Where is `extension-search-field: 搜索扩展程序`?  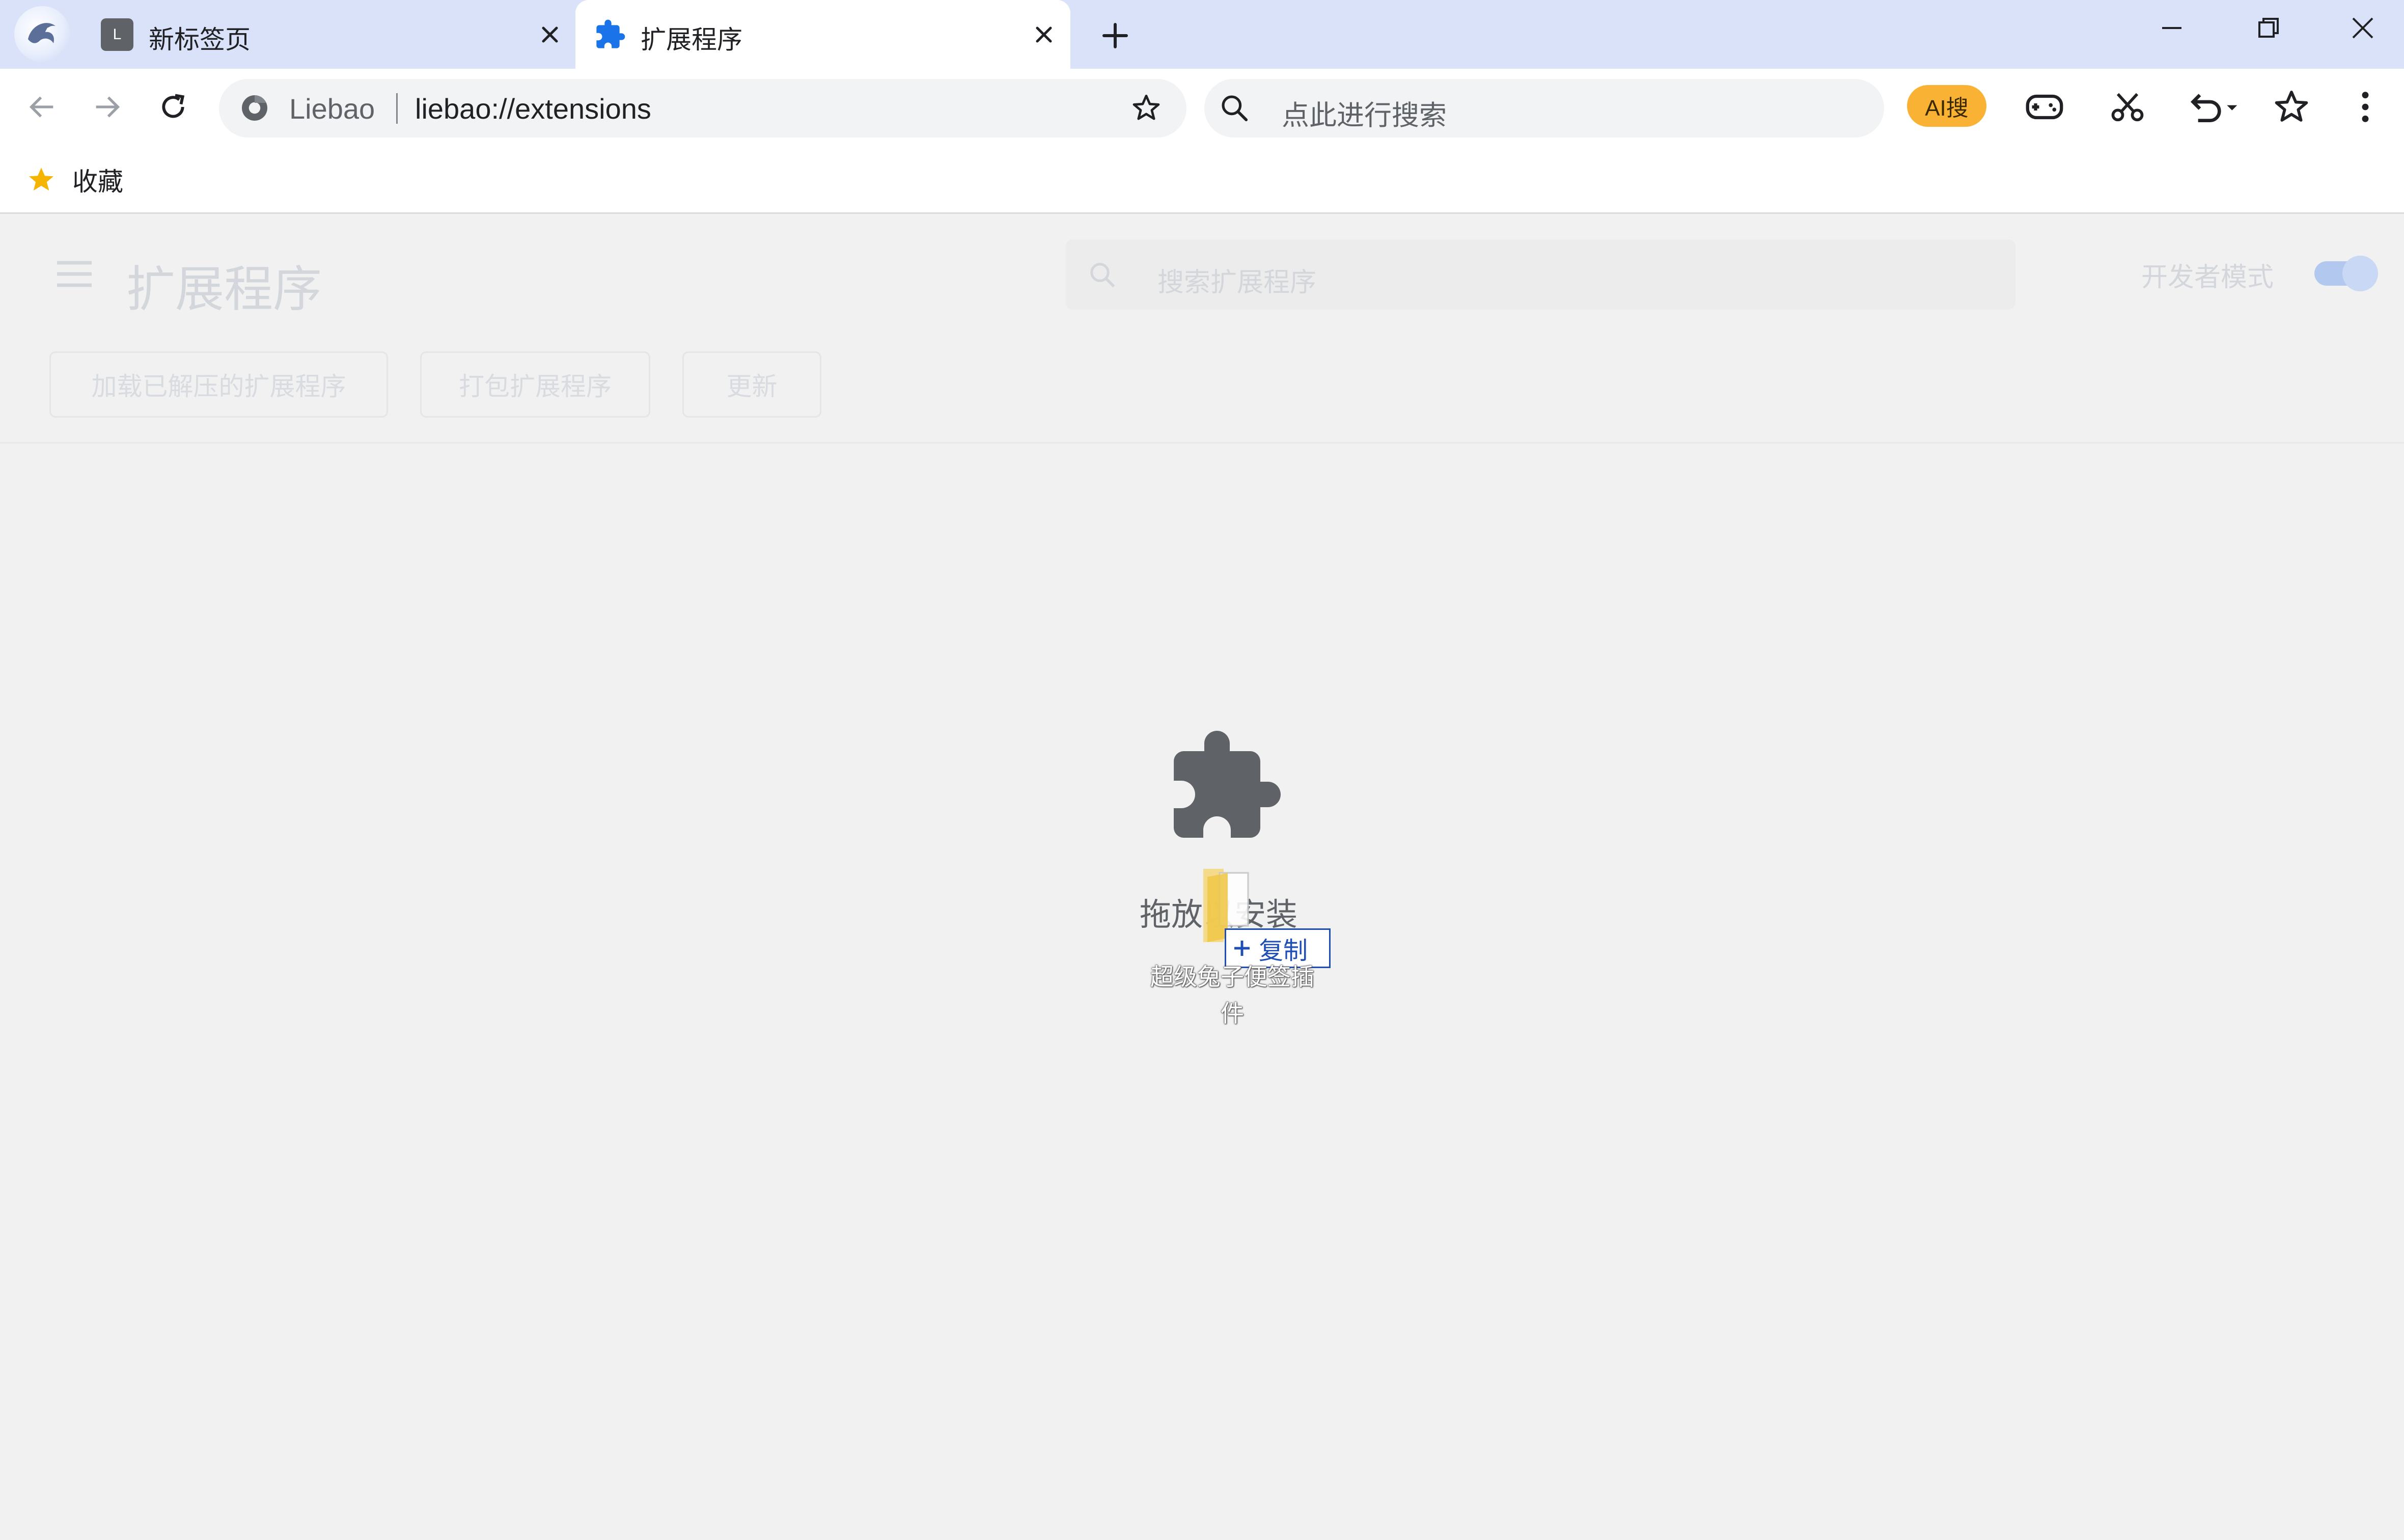
extension-search-field: 搜索扩展程序 is located at coordinates (1540, 274).